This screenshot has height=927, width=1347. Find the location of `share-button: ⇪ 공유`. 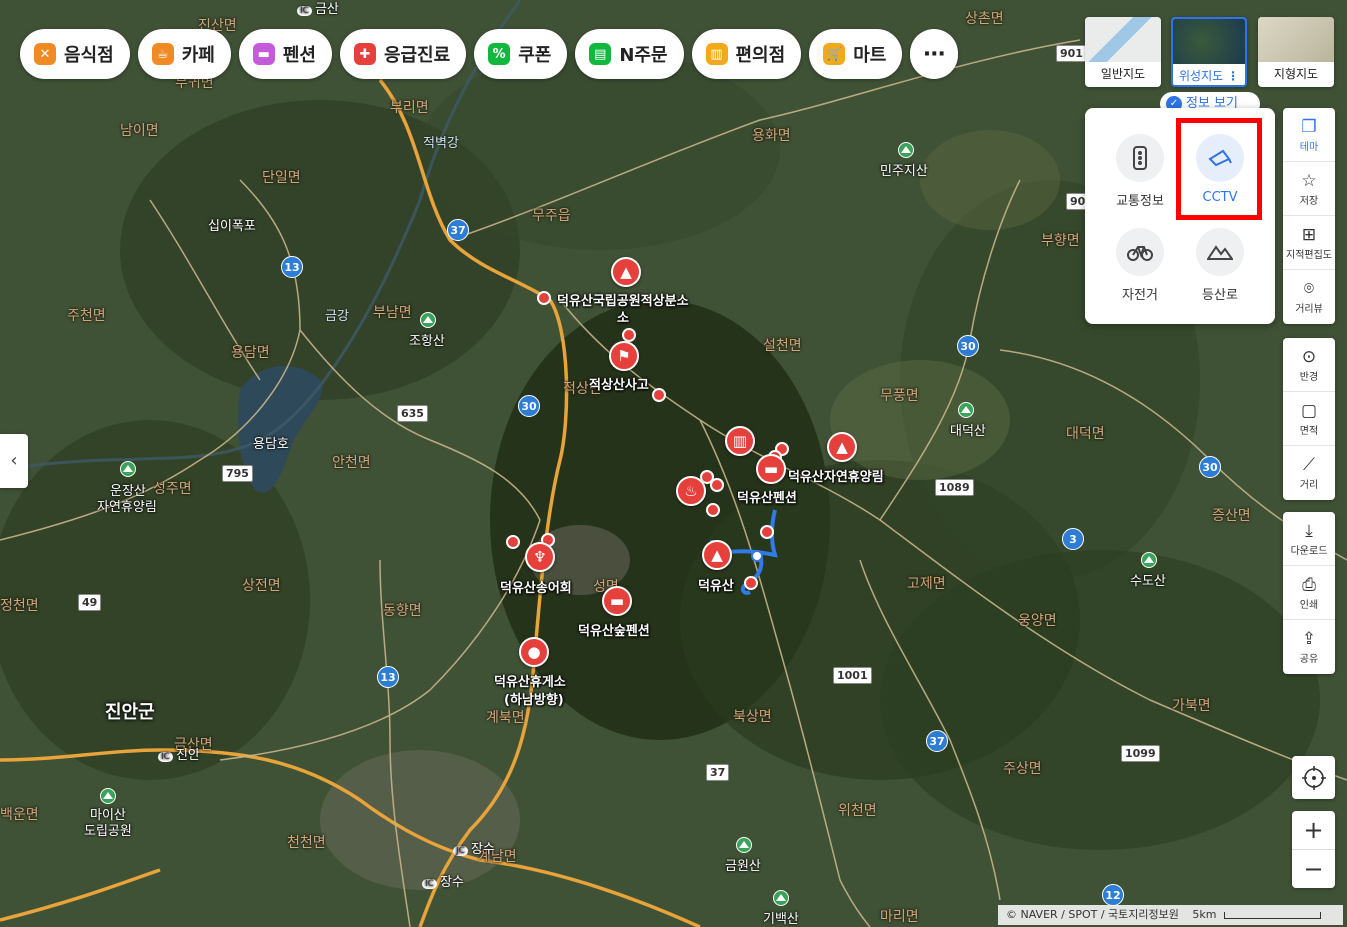

share-button: ⇪ 공유 is located at coordinates (1309, 647).